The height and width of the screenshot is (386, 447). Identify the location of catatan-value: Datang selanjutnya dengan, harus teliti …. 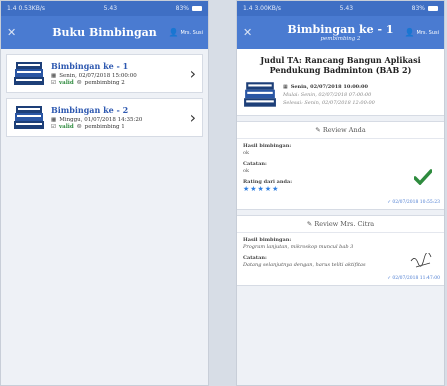
(304, 265).